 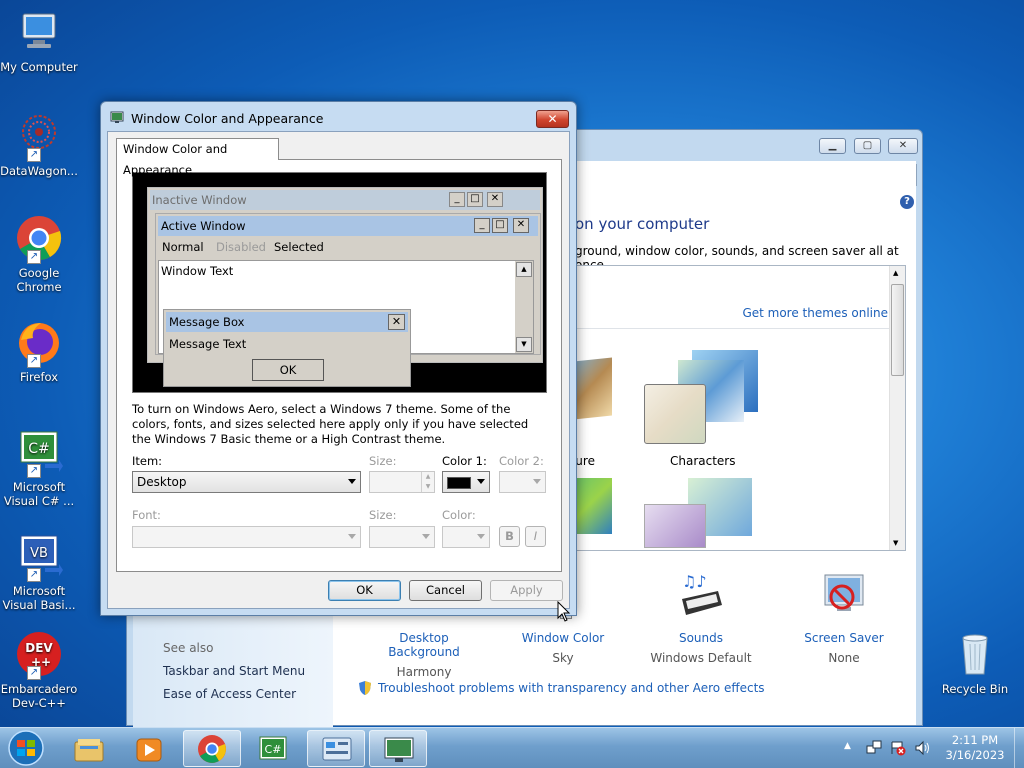 What do you see at coordinates (34, 471) in the screenshot?
I see `shortcut-arrow-icon: ↗` at bounding box center [34, 471].